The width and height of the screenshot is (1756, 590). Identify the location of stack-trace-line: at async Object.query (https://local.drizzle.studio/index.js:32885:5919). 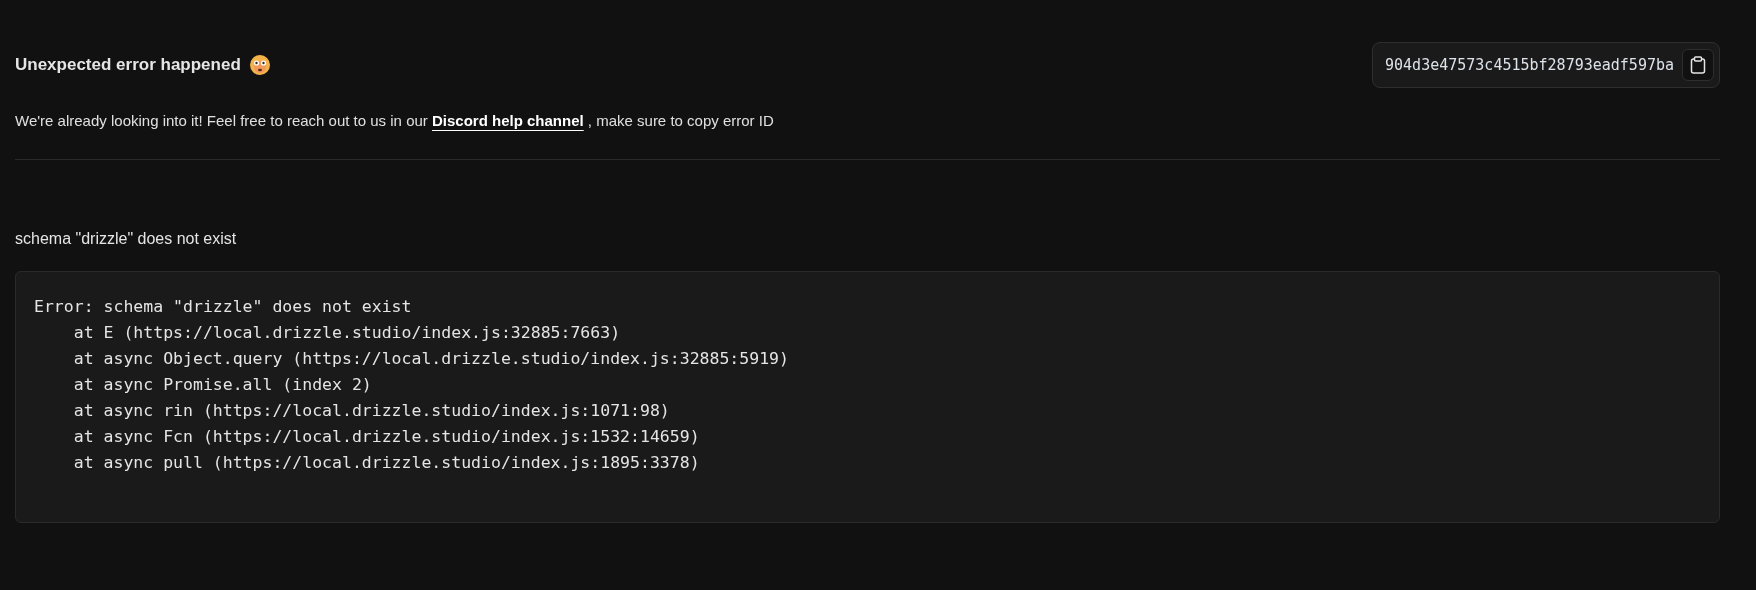
(430, 358).